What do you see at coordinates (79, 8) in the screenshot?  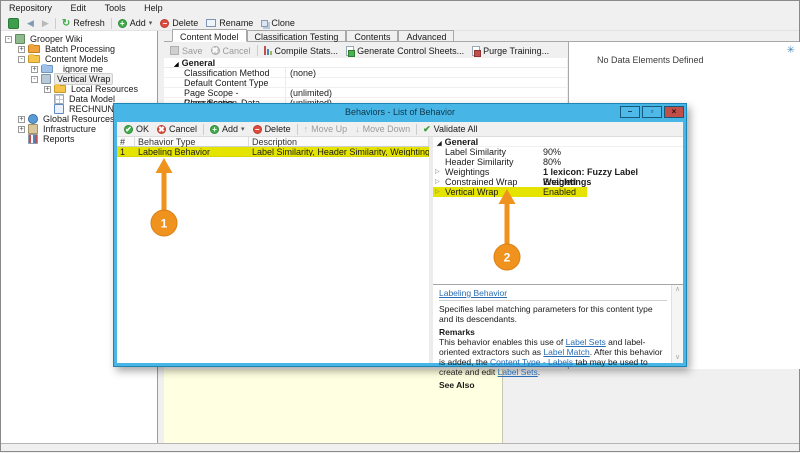 I see `menu-edit: Edit` at bounding box center [79, 8].